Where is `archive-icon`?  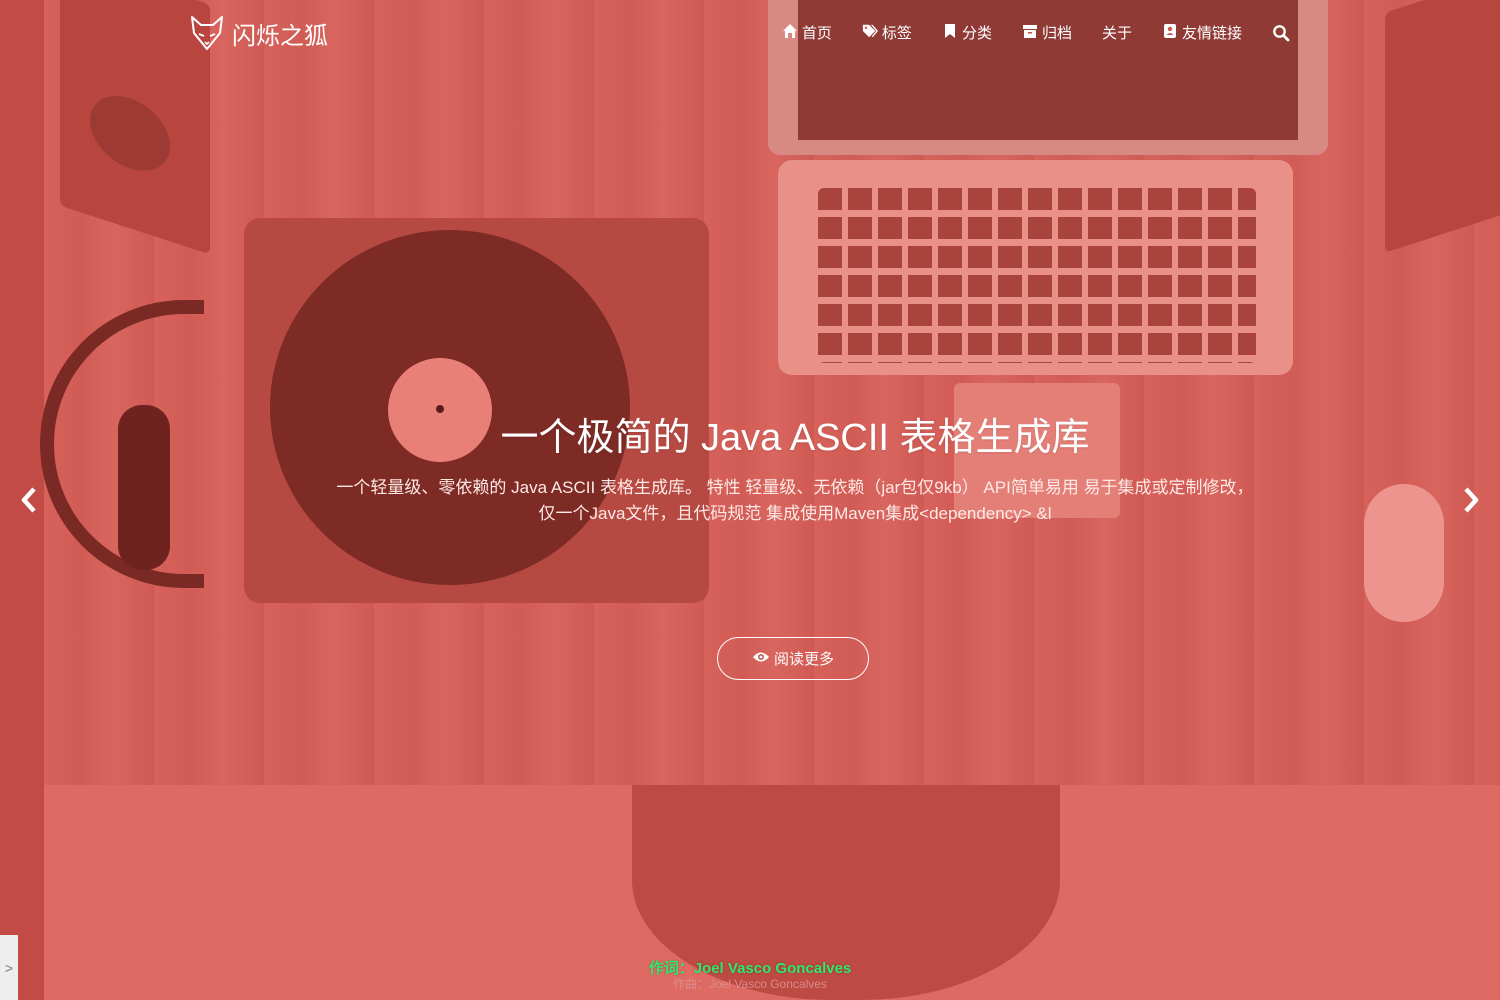 archive-icon is located at coordinates (1030, 33).